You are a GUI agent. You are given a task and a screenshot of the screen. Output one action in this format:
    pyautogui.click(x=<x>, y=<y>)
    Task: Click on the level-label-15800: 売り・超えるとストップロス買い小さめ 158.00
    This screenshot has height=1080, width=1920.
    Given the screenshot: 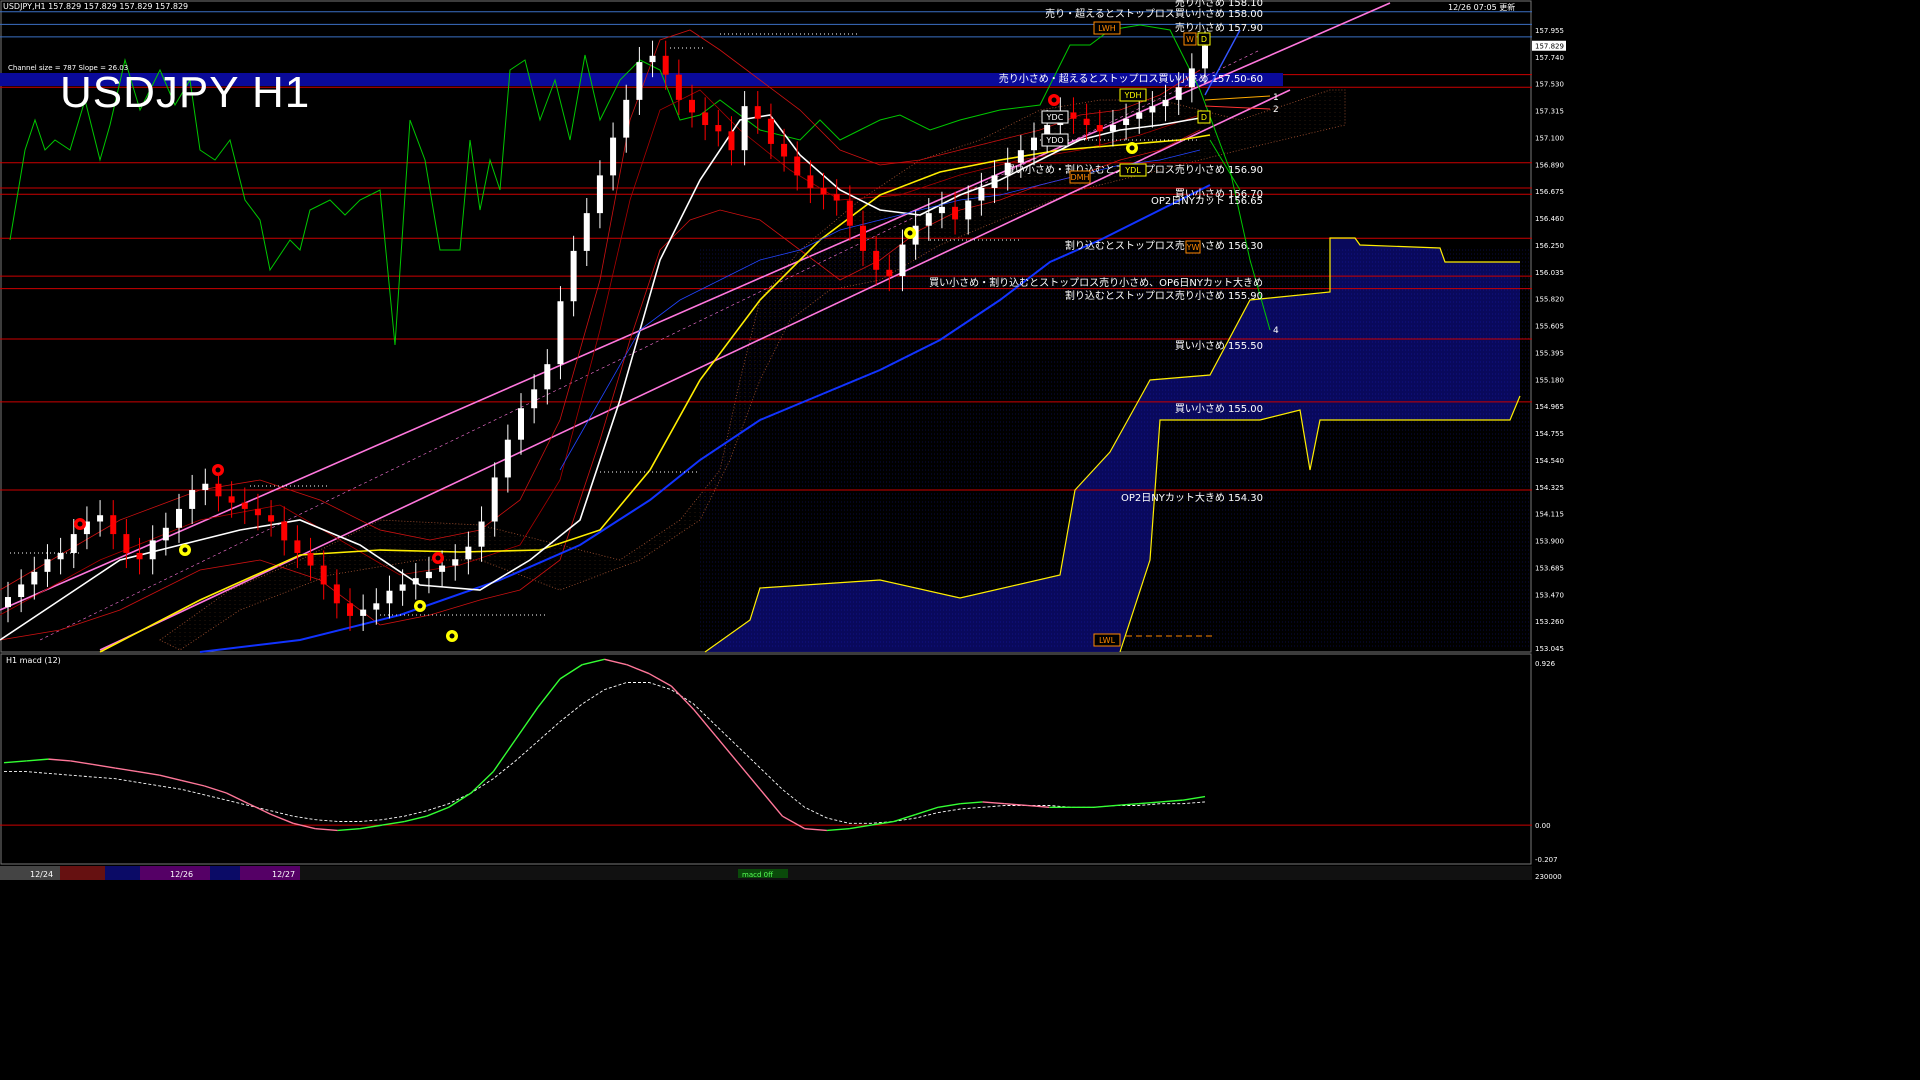 What is the action you would take?
    pyautogui.click(x=1154, y=13)
    